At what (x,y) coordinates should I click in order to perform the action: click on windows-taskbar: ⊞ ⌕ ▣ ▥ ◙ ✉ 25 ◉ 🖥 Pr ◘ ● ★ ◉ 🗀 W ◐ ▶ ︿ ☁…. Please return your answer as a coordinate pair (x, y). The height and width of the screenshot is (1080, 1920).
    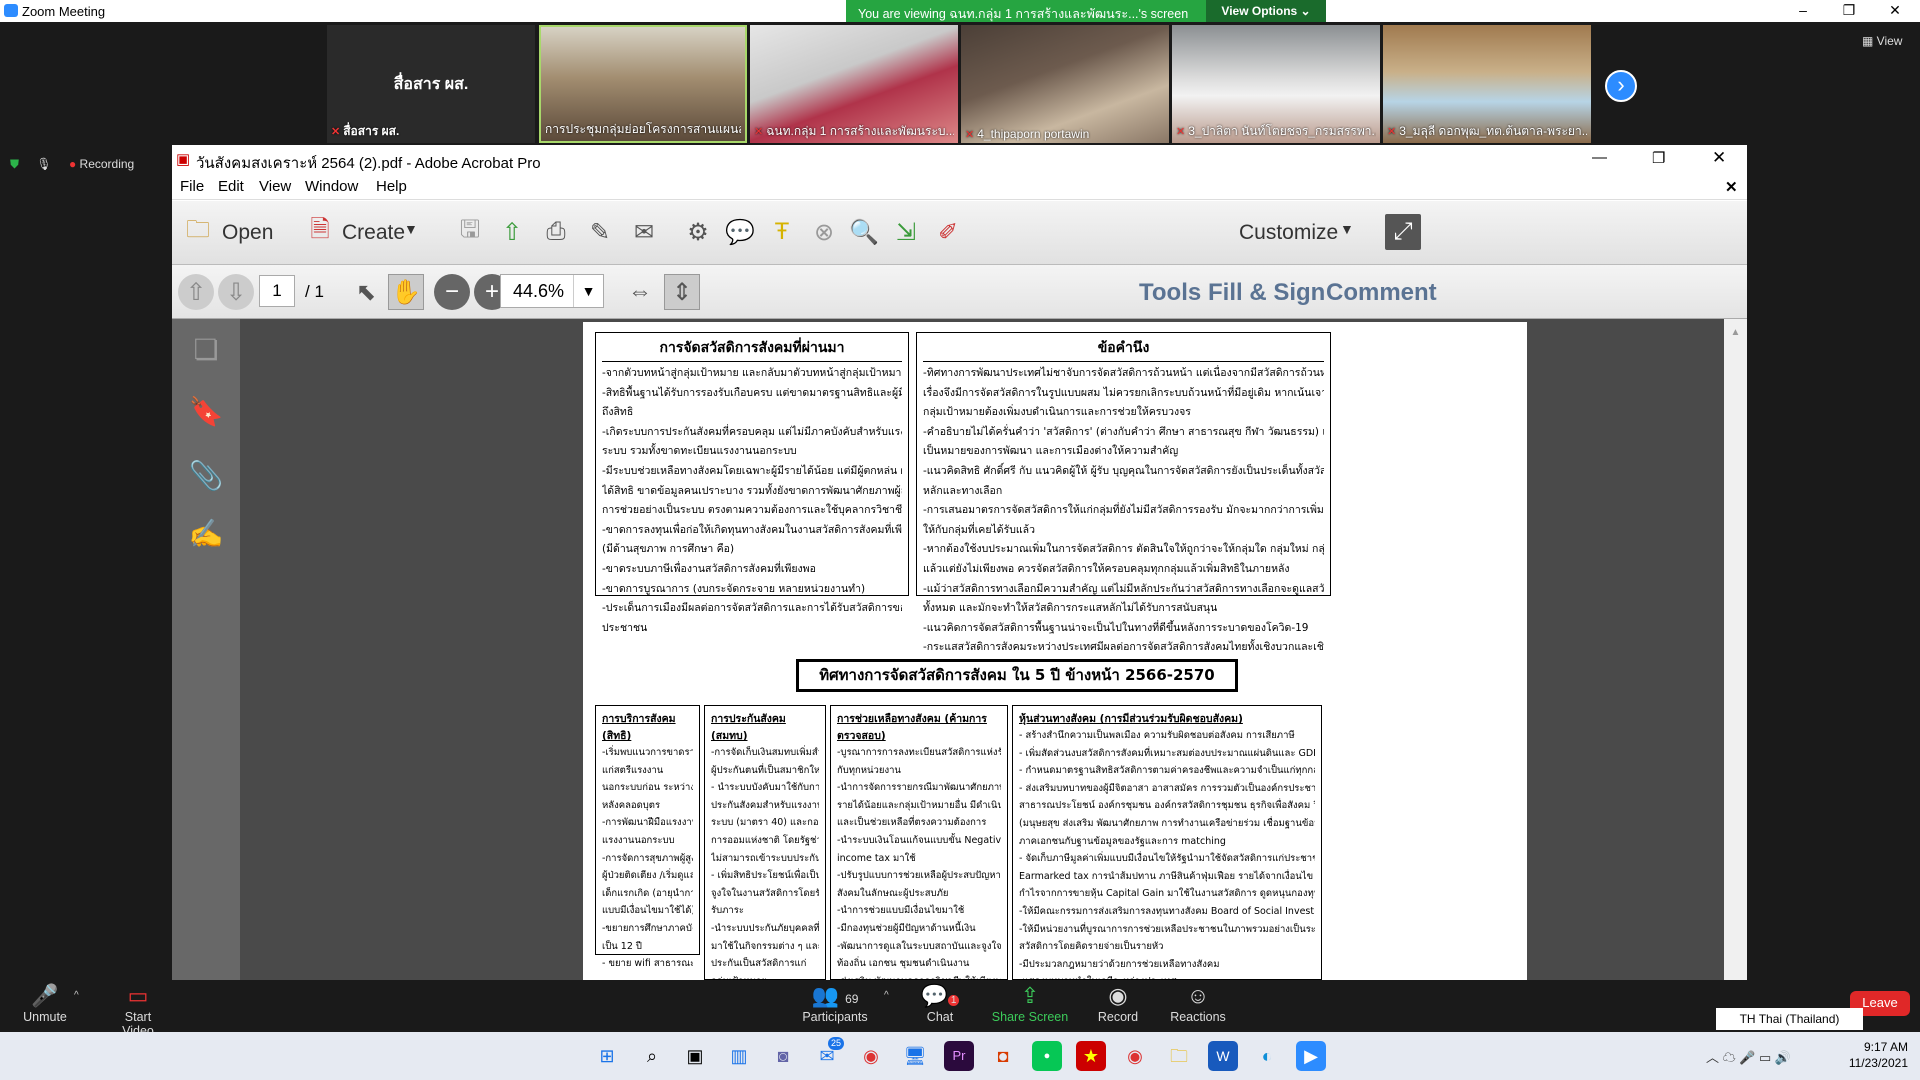
    Looking at the image, I should click on (960, 1056).